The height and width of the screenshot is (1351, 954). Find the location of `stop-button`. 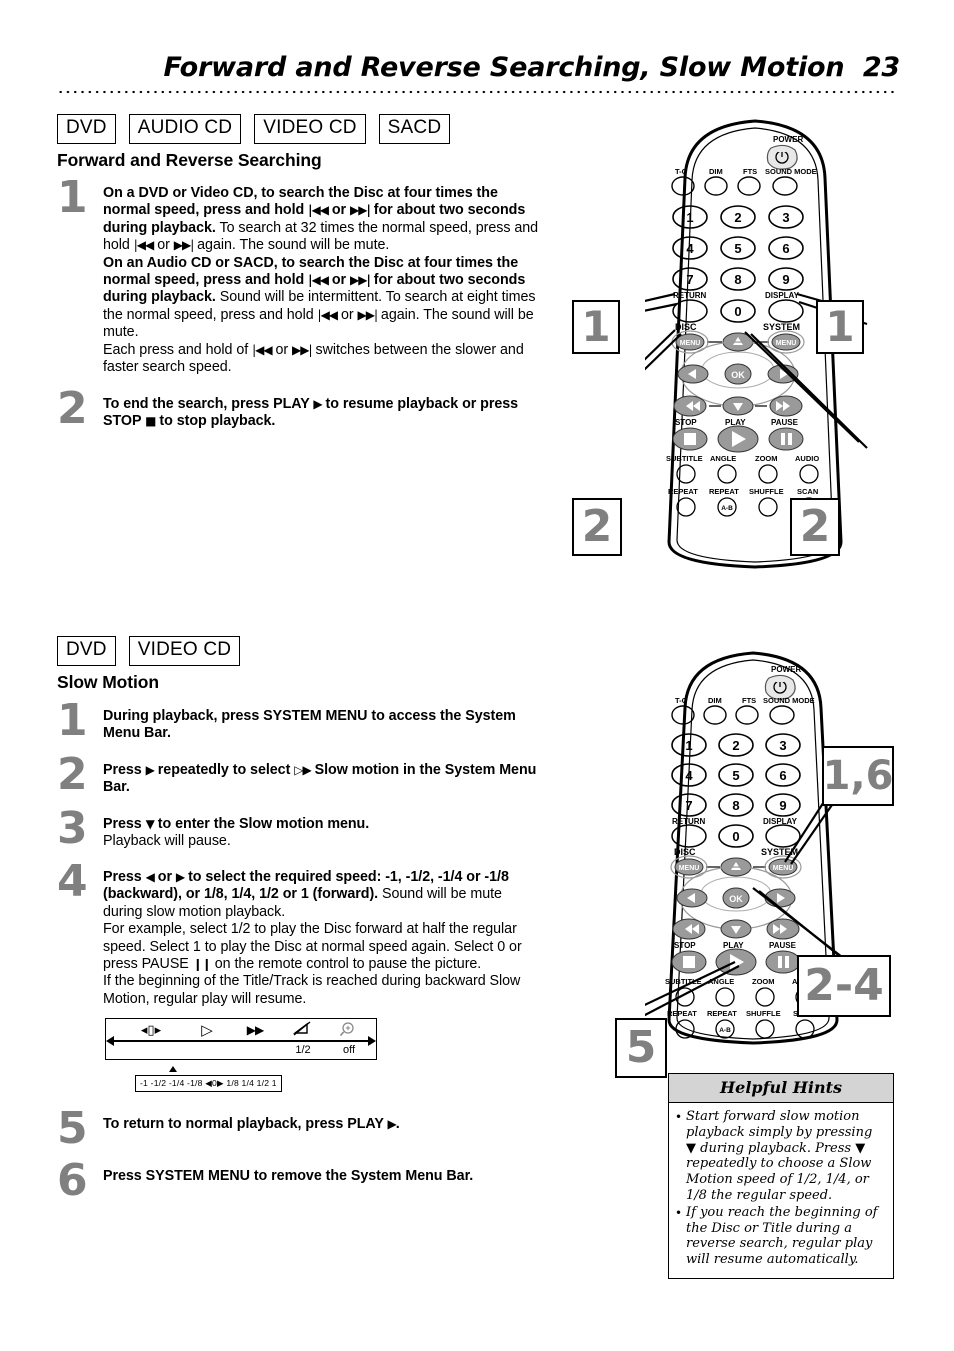

stop-button is located at coordinates (689, 962).